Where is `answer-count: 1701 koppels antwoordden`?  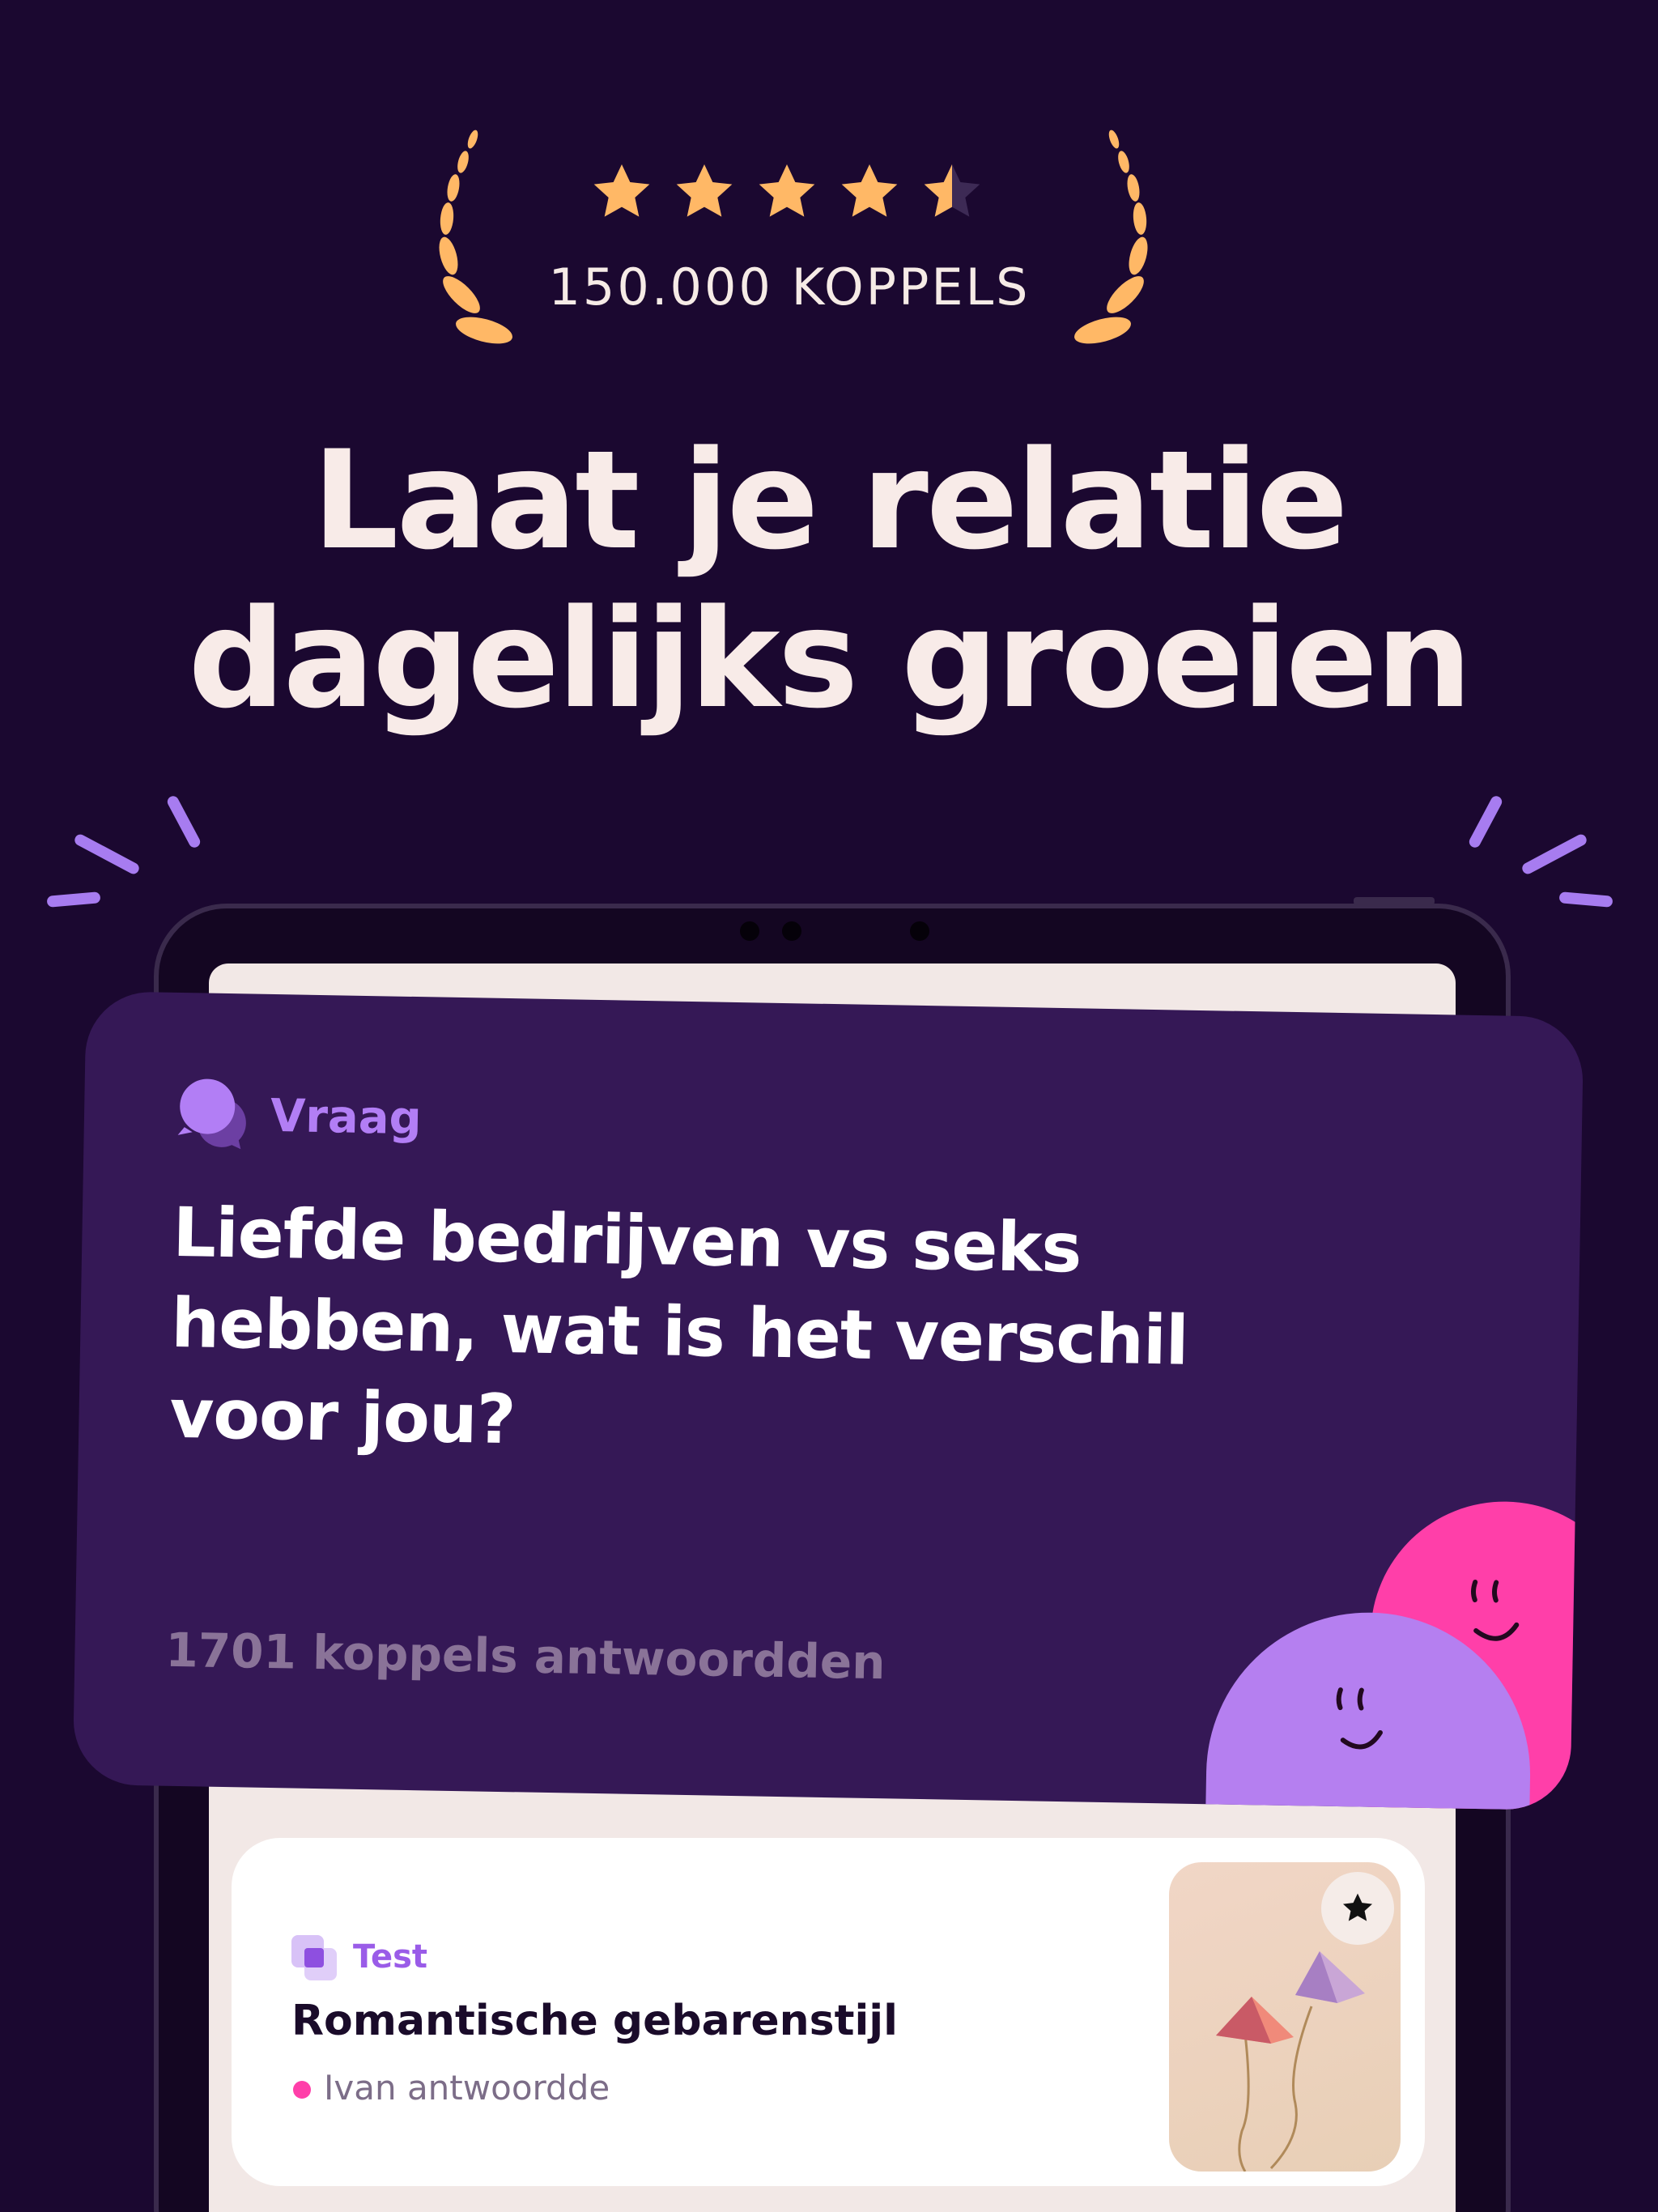 answer-count: 1701 koppels antwoordden is located at coordinates (525, 1657).